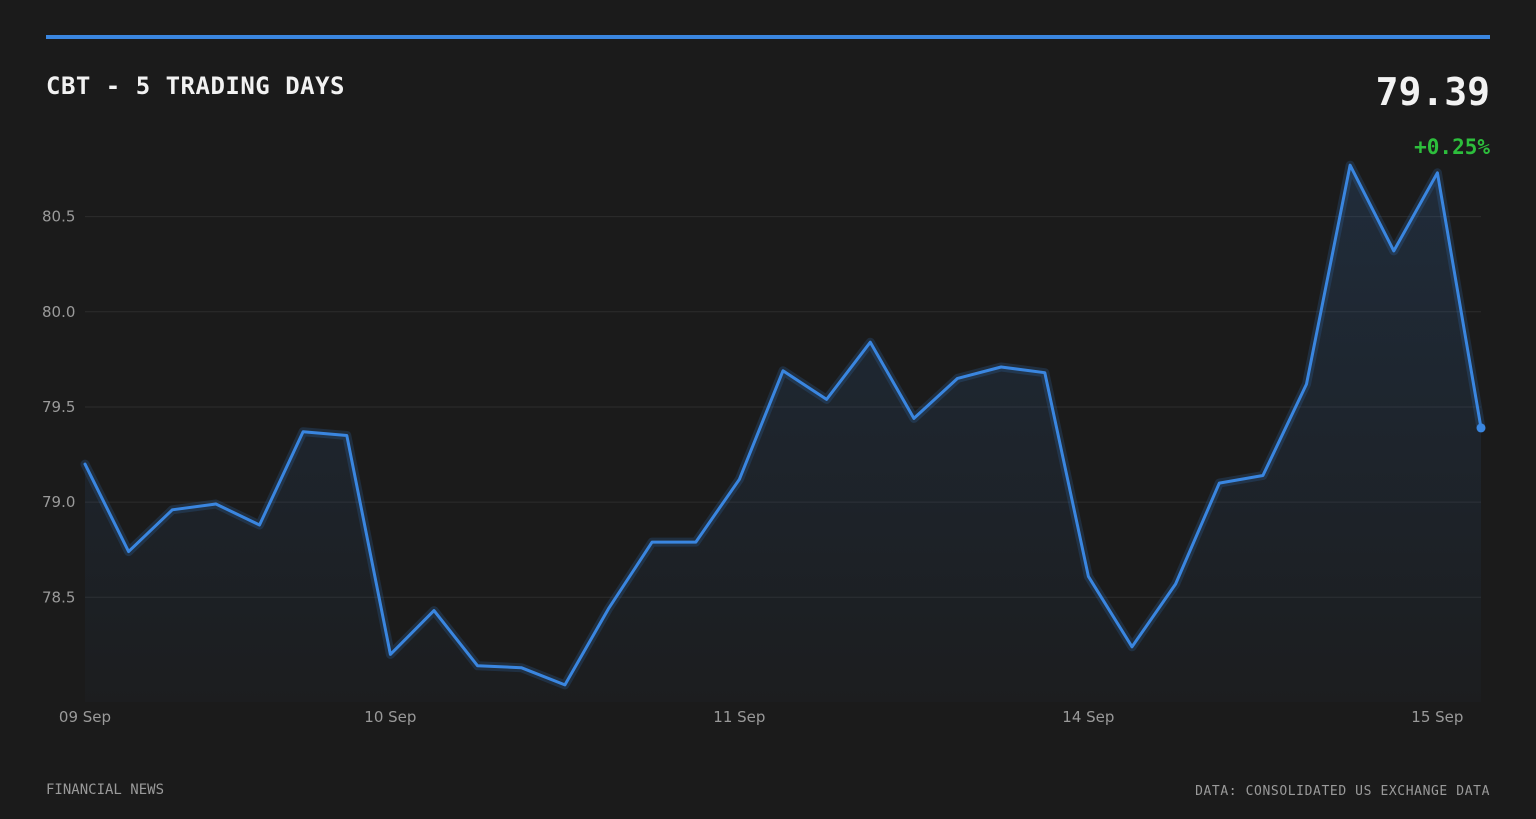 The width and height of the screenshot is (1536, 819). I want to click on y-tick-label: 80.5, so click(58, 217).